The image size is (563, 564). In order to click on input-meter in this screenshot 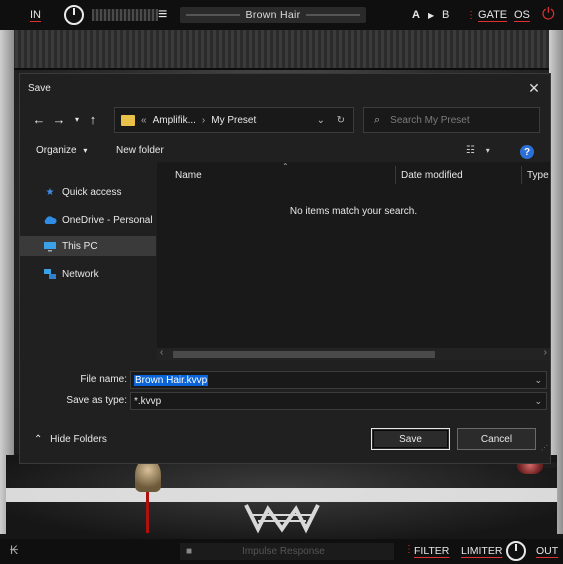, I will do `click(125, 15)`.